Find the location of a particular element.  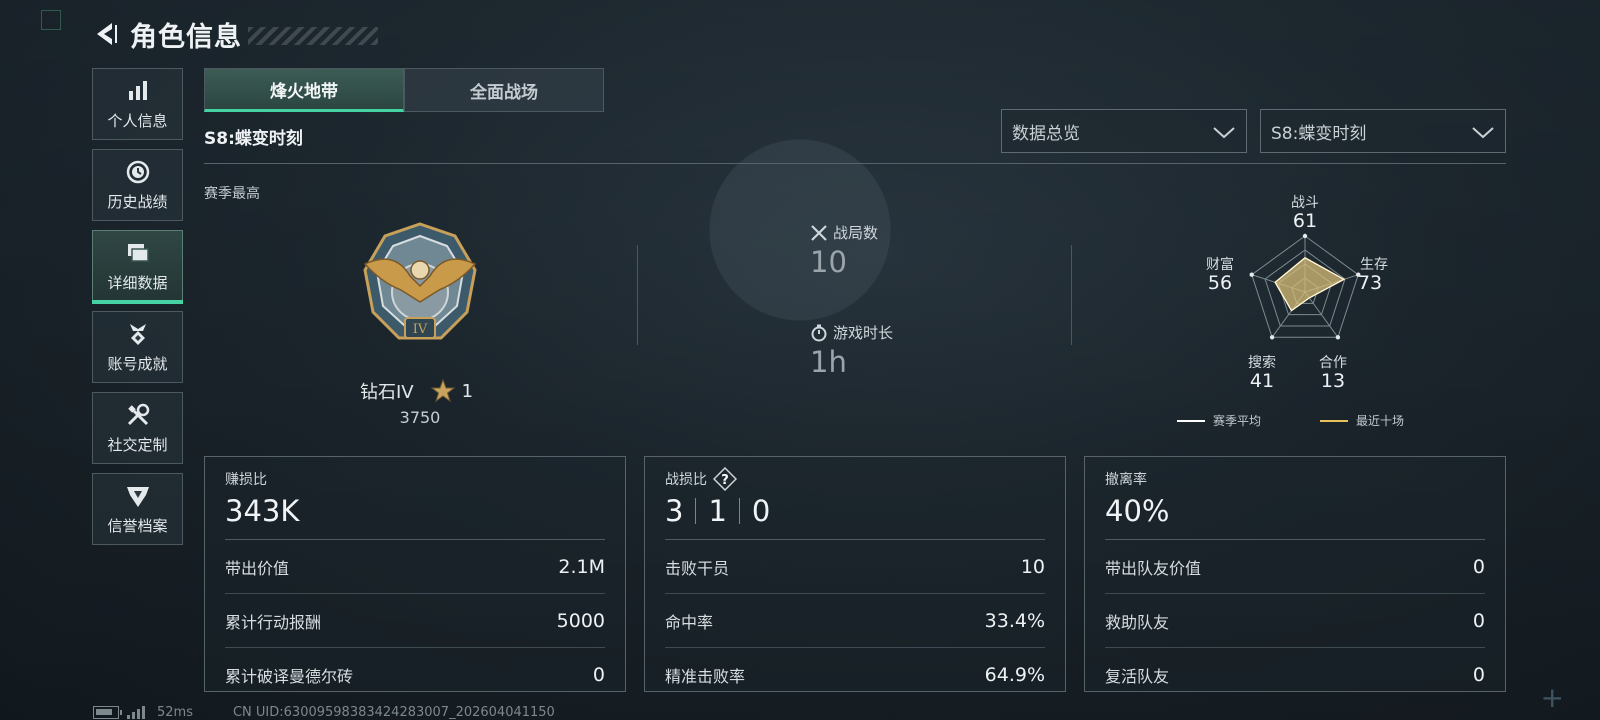

row-label: 带出价值 is located at coordinates (257, 568).